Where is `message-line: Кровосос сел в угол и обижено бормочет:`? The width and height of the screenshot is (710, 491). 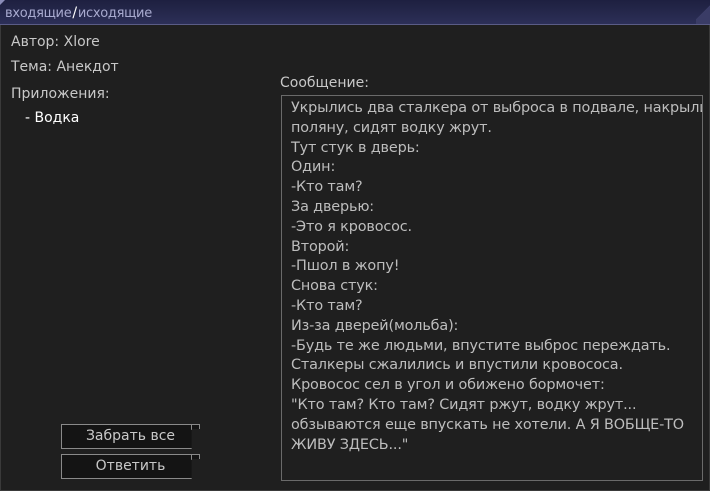
message-line: Кровосос сел в угол и обижено бормочет: is located at coordinates (448, 385).